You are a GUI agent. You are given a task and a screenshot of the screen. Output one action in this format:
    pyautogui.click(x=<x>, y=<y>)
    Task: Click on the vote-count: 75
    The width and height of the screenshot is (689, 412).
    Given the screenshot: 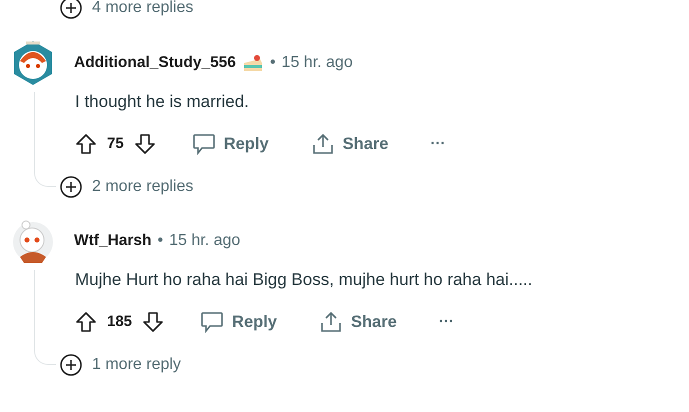 What is the action you would take?
    pyautogui.click(x=115, y=144)
    